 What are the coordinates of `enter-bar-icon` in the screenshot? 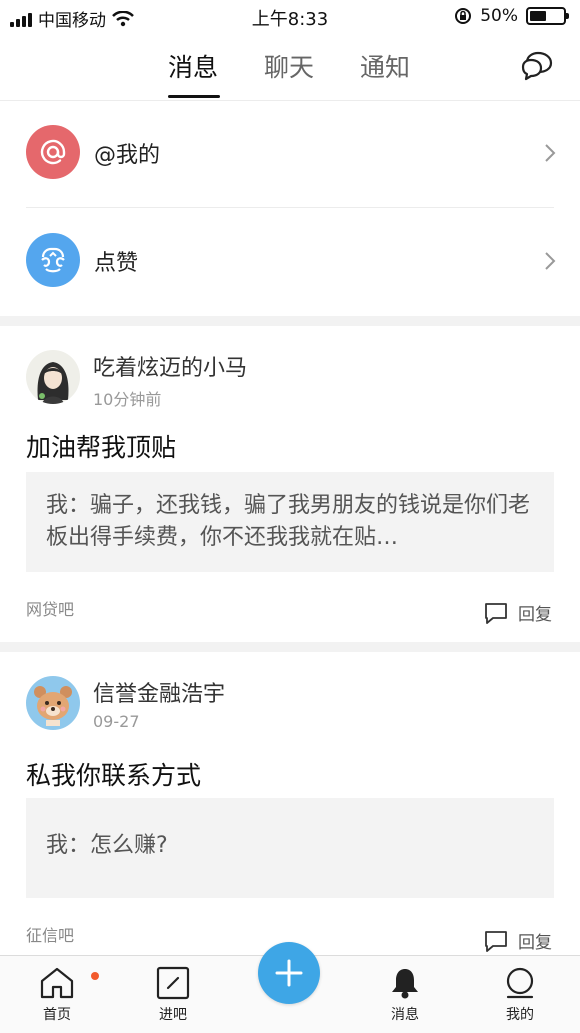 It's located at (173, 983).